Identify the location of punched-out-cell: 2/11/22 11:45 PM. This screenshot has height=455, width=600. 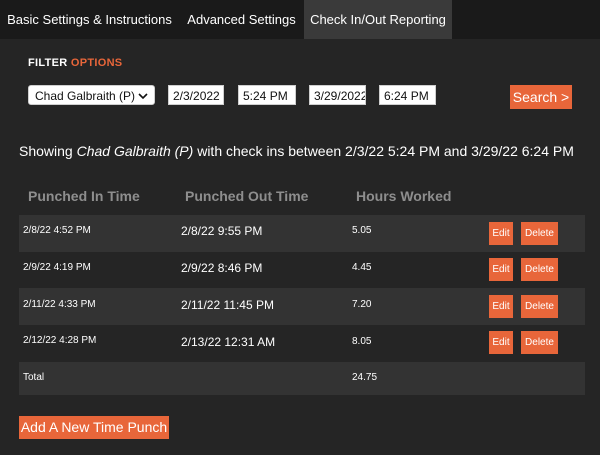
(227, 305).